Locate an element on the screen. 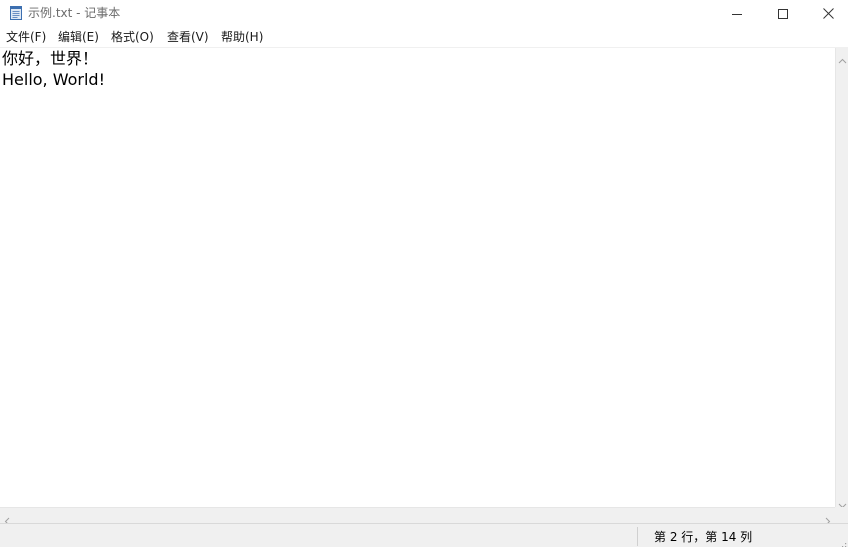 The image size is (848, 547). maximize-icon is located at coordinates (783, 13).